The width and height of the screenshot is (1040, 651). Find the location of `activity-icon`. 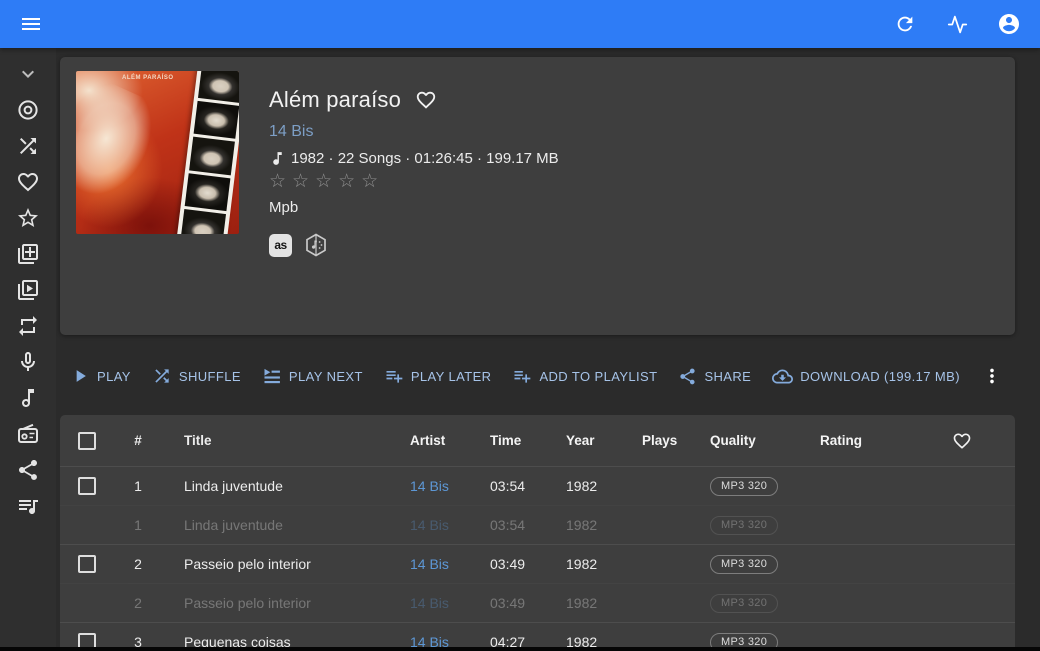

activity-icon is located at coordinates (957, 24).